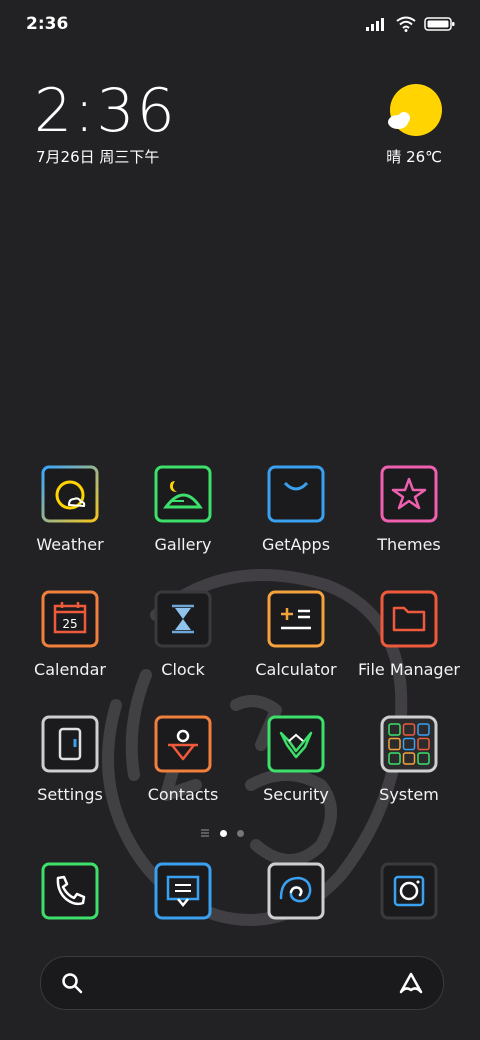  What do you see at coordinates (240, 833) in the screenshot?
I see `page-dot` at bounding box center [240, 833].